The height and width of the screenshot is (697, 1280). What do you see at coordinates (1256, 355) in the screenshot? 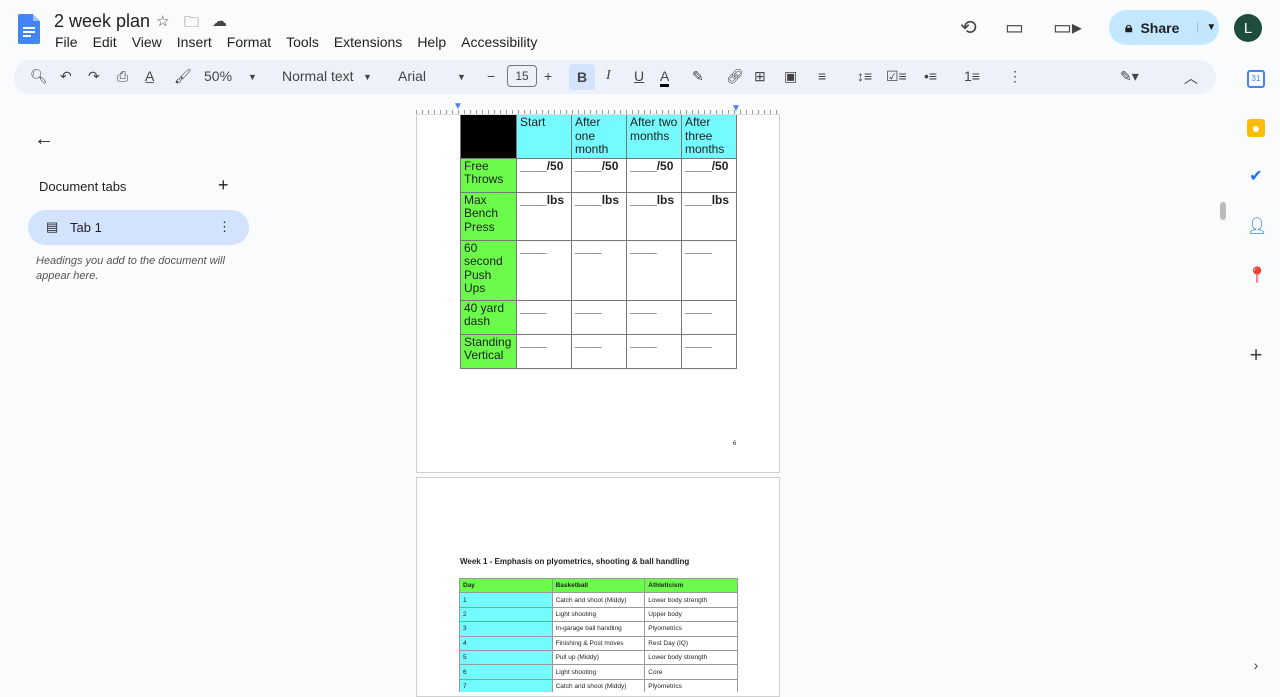
I see `get-add-ons-icon: +` at bounding box center [1256, 355].